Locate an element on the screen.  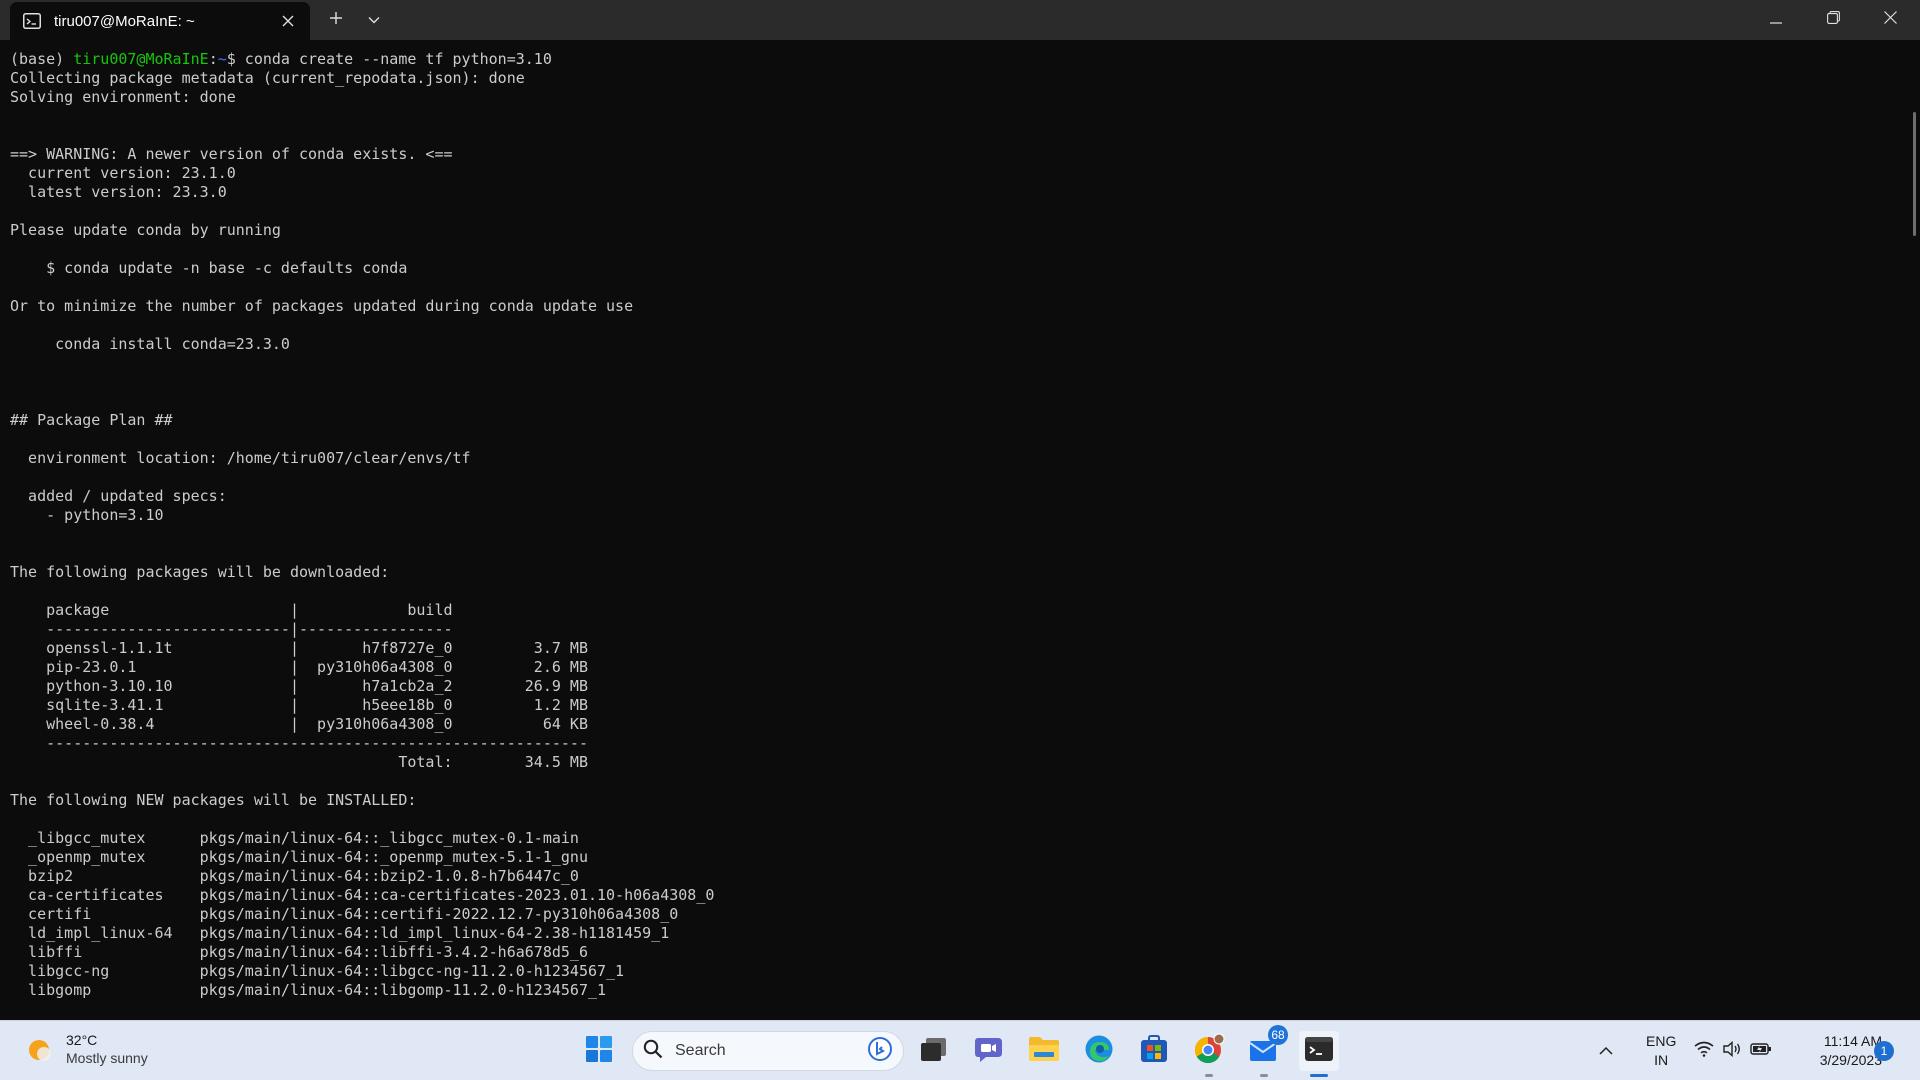
chrome-button is located at coordinates (1209, 1054).